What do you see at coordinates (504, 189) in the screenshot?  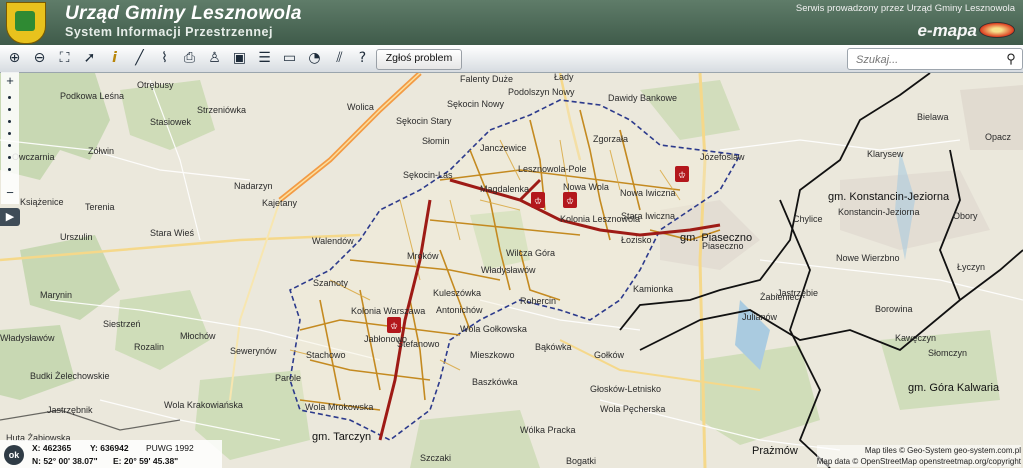 I see `svg-text: Magdalenka` at bounding box center [504, 189].